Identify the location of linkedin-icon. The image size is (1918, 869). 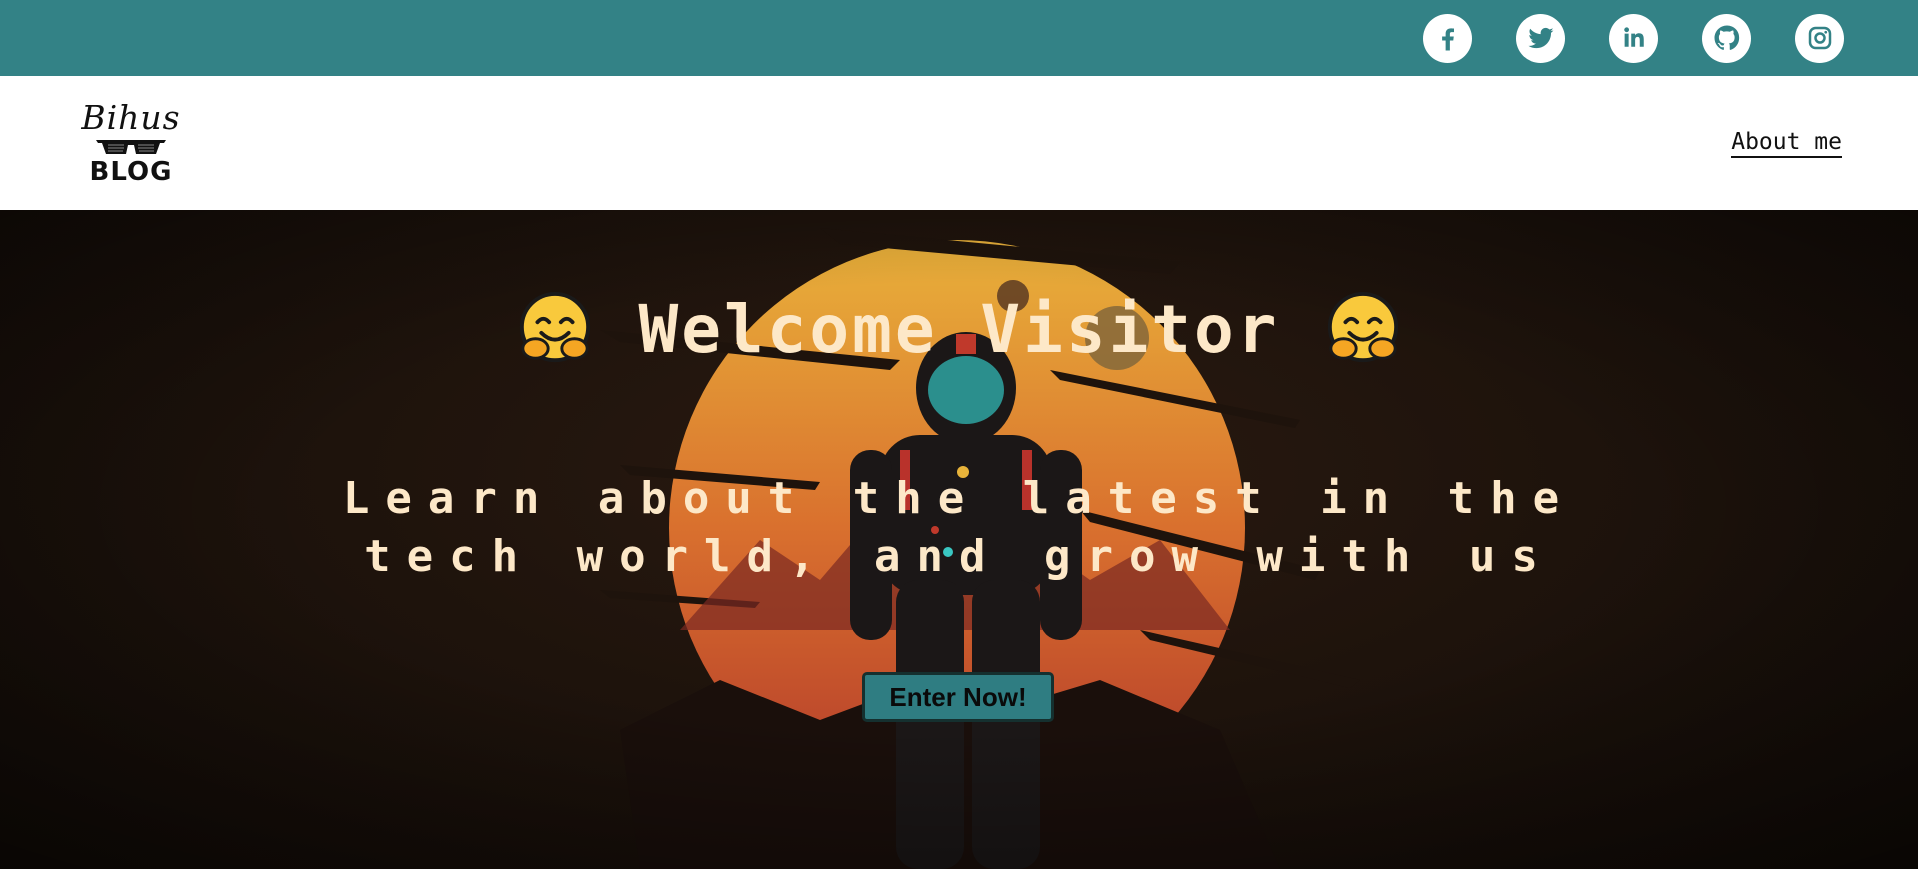
(1633, 37).